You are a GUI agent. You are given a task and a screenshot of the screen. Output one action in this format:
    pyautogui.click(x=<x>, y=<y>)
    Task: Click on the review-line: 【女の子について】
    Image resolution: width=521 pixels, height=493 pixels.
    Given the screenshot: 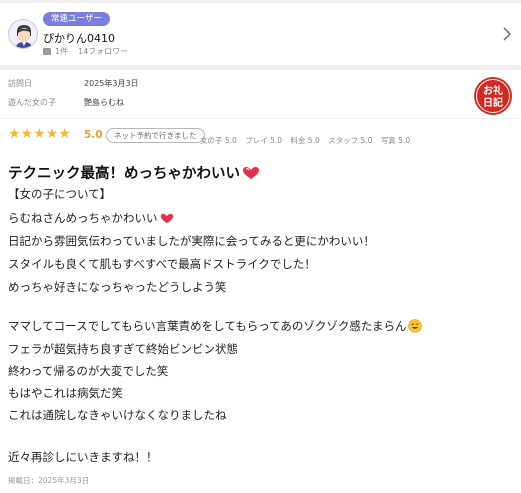 What is the action you would take?
    pyautogui.click(x=60, y=194)
    